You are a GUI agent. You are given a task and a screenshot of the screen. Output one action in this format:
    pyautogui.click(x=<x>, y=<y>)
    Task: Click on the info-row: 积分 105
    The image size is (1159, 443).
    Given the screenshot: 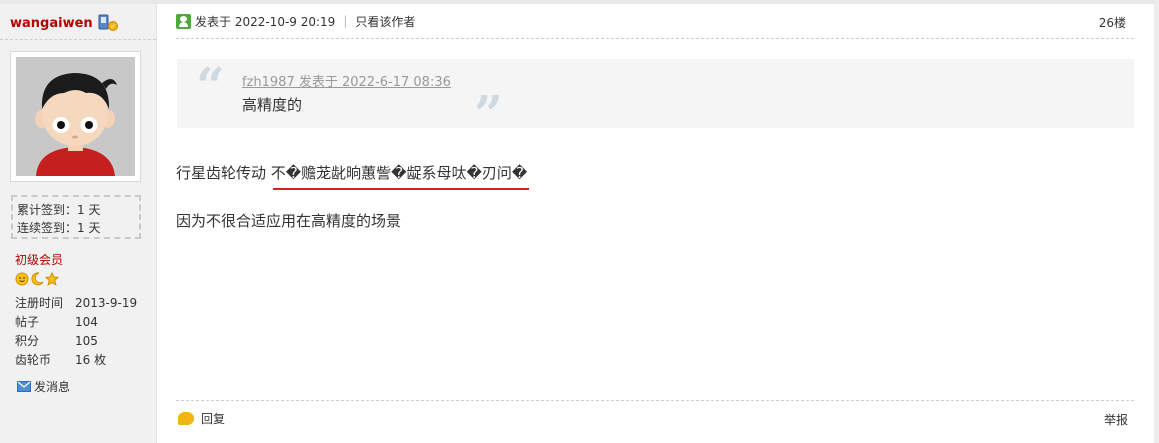 What is the action you would take?
    pyautogui.click(x=76, y=341)
    